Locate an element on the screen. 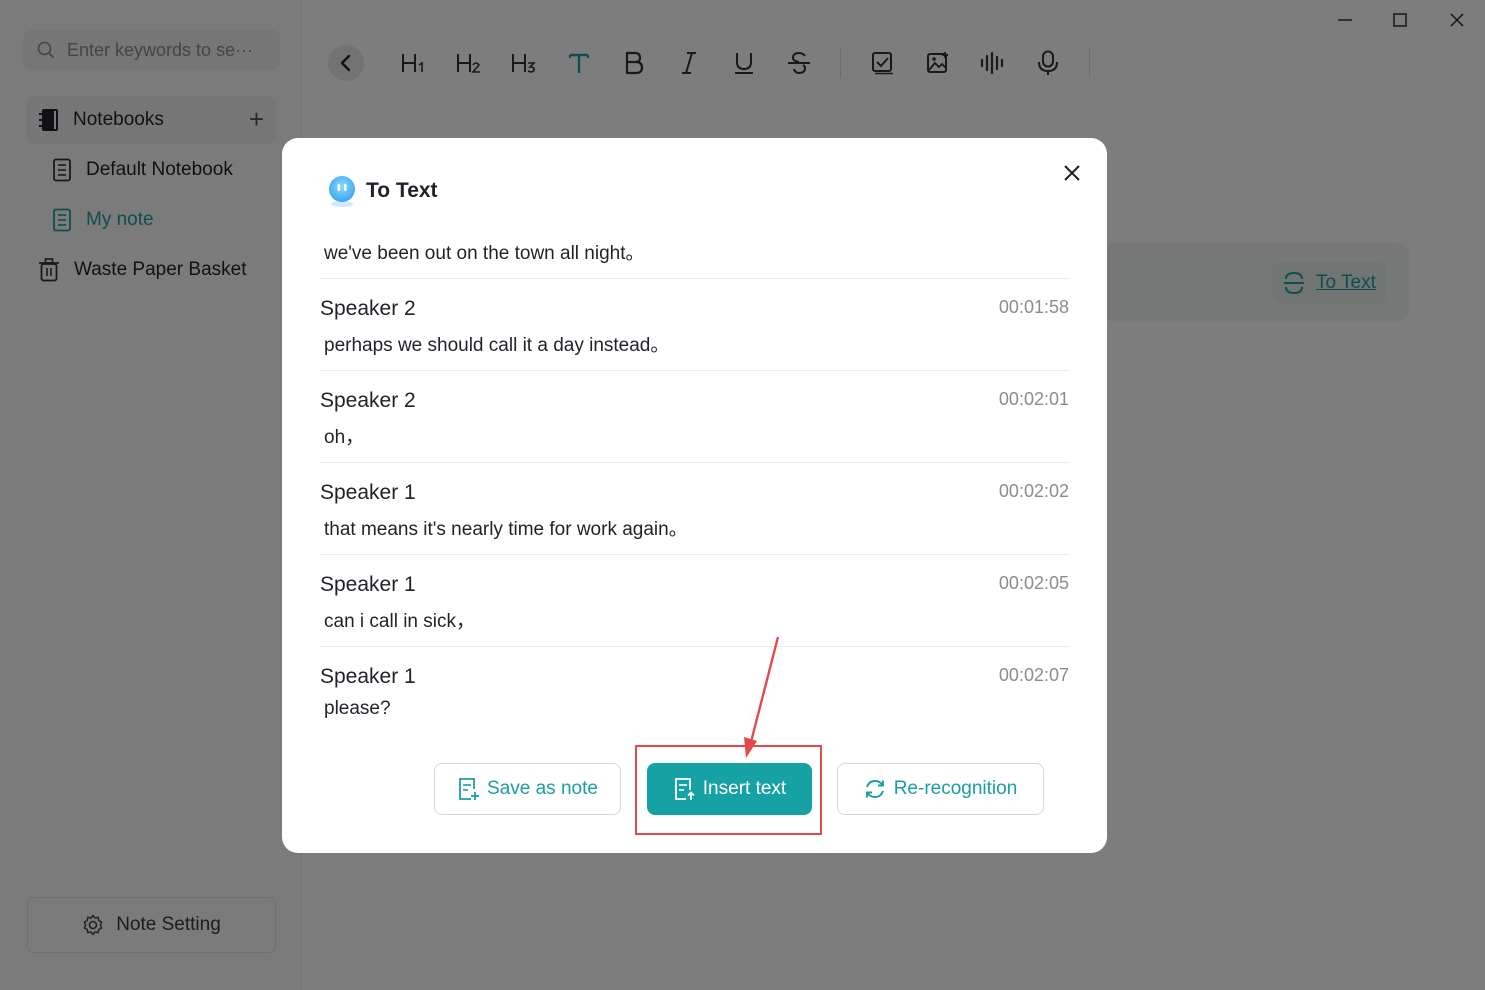 The image size is (1485, 990). timestamp: 00:02:07 is located at coordinates (1033, 675).